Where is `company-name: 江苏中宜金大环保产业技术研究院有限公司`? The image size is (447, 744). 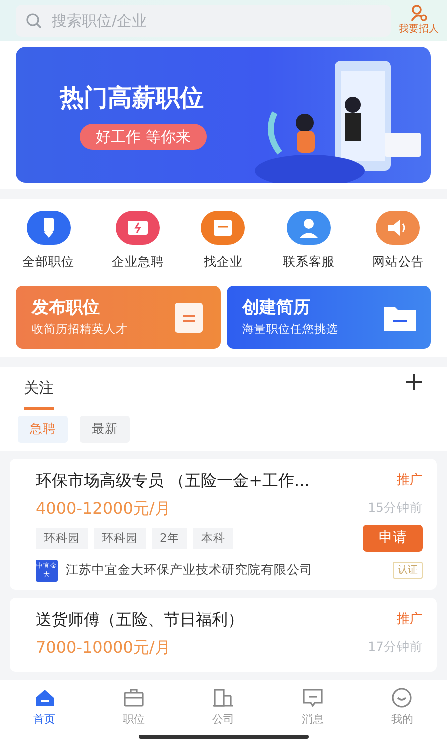
company-name: 江苏中宜金大环保产业技术研究院有限公司 is located at coordinates (190, 570).